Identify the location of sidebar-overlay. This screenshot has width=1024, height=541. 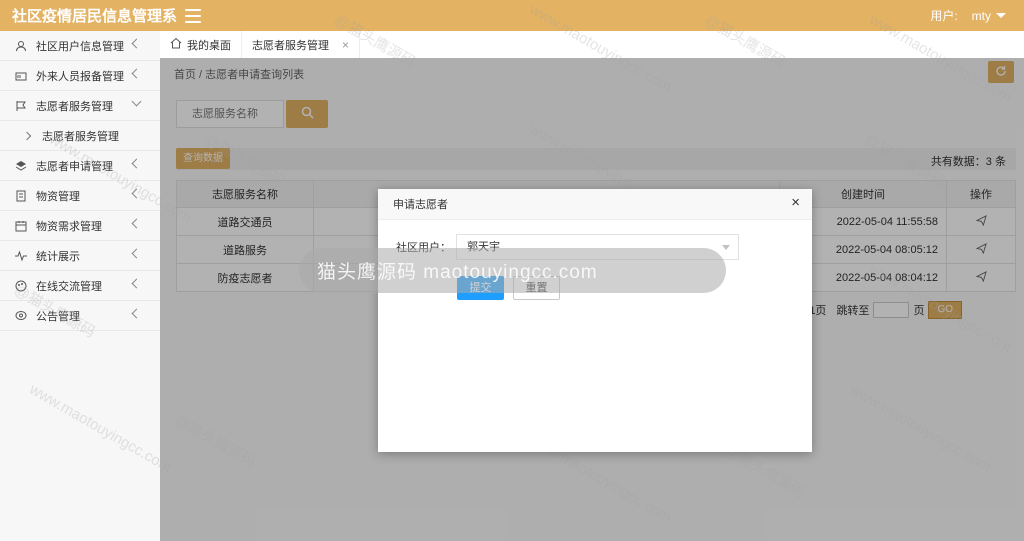
(80, 286).